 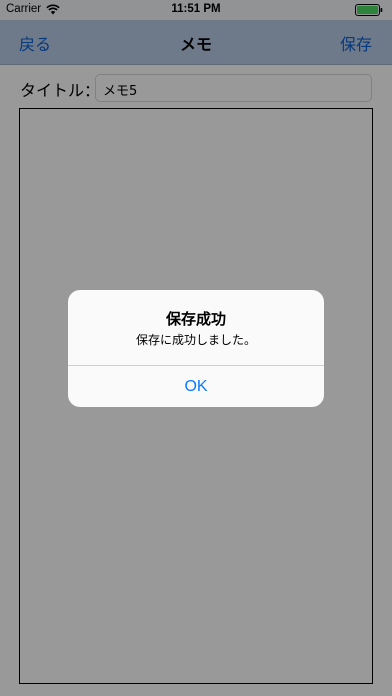 What do you see at coordinates (195, 319) in the screenshot?
I see `alert-title: 保存成功` at bounding box center [195, 319].